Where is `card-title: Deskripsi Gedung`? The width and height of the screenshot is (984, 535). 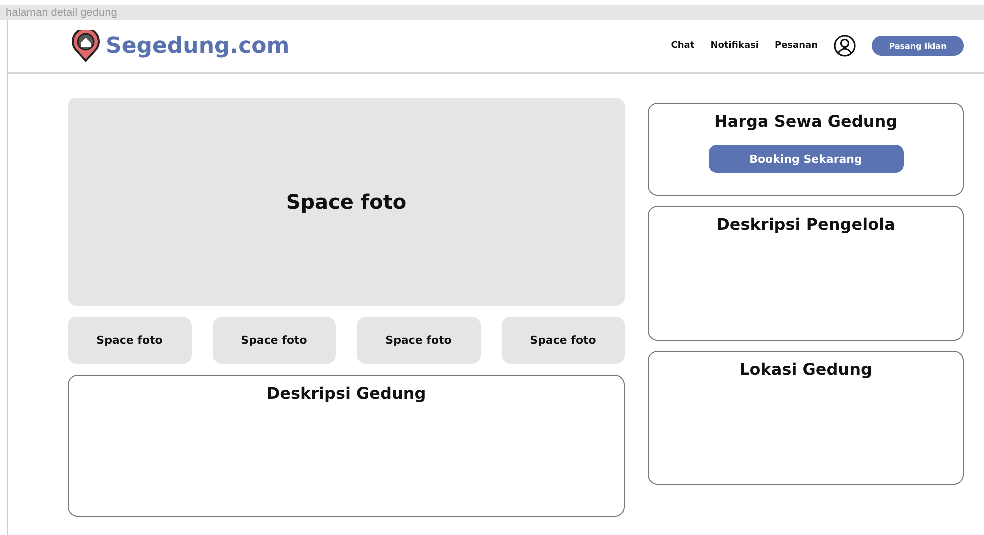 card-title: Deskripsi Gedung is located at coordinates (346, 393).